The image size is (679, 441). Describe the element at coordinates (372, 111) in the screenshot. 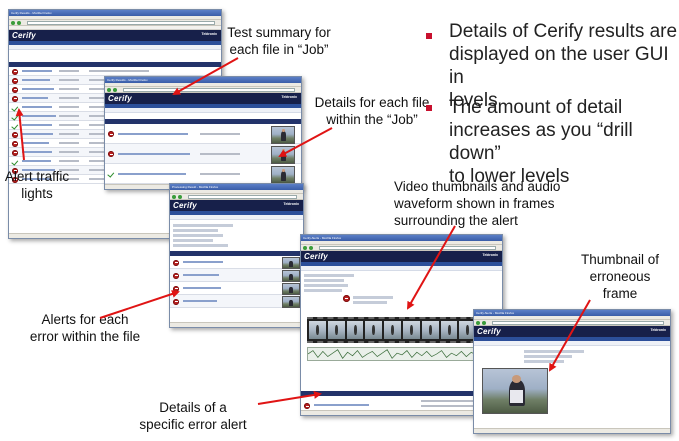

I see `annotation-file-details: Details for each file within the “Job”` at that location.